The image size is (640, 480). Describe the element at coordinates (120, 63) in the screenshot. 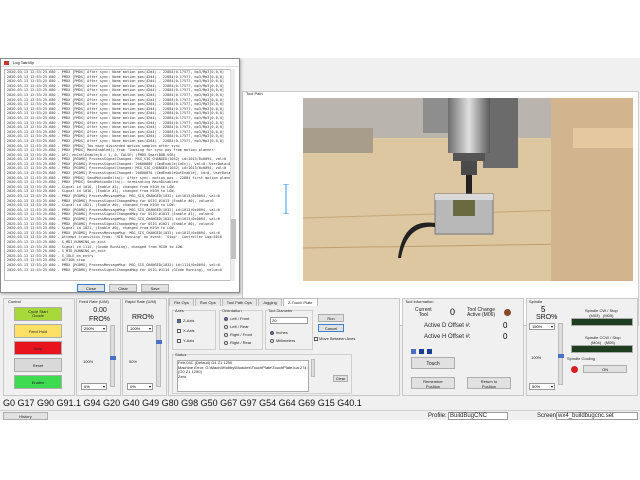

I see `log-title-bar: Log Tab:Mp` at that location.